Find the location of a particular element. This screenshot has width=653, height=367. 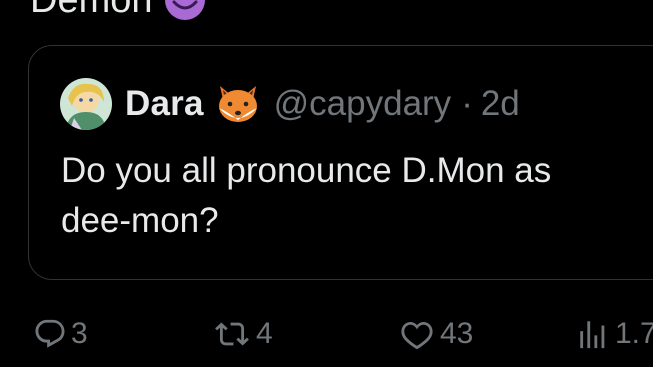

quoted-post-header: Dara @capydary · 2d is located at coordinates (290, 104).